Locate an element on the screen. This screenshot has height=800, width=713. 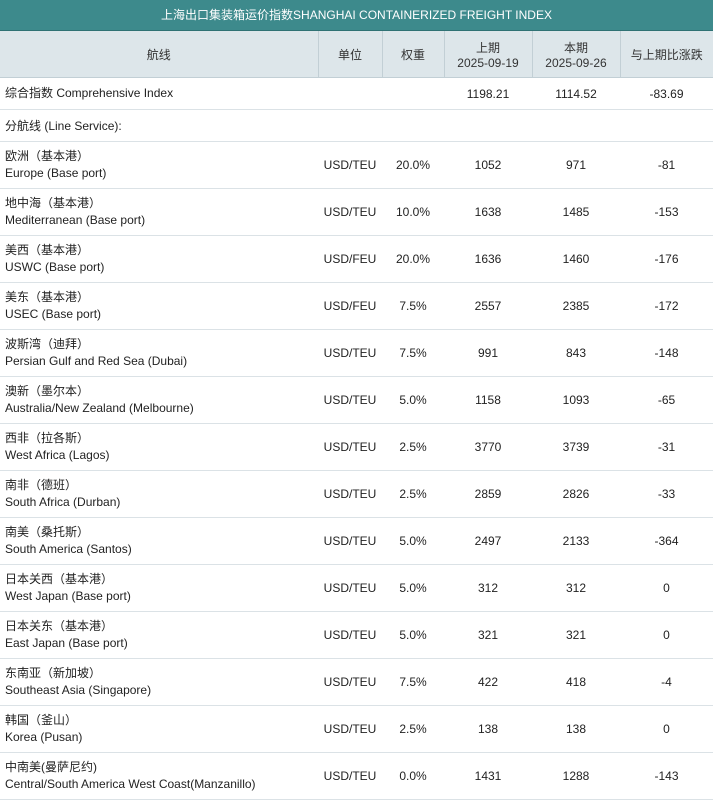
route-cell: 韩国（釜山） Korea (Pusan) is located at coordinates (159, 729).